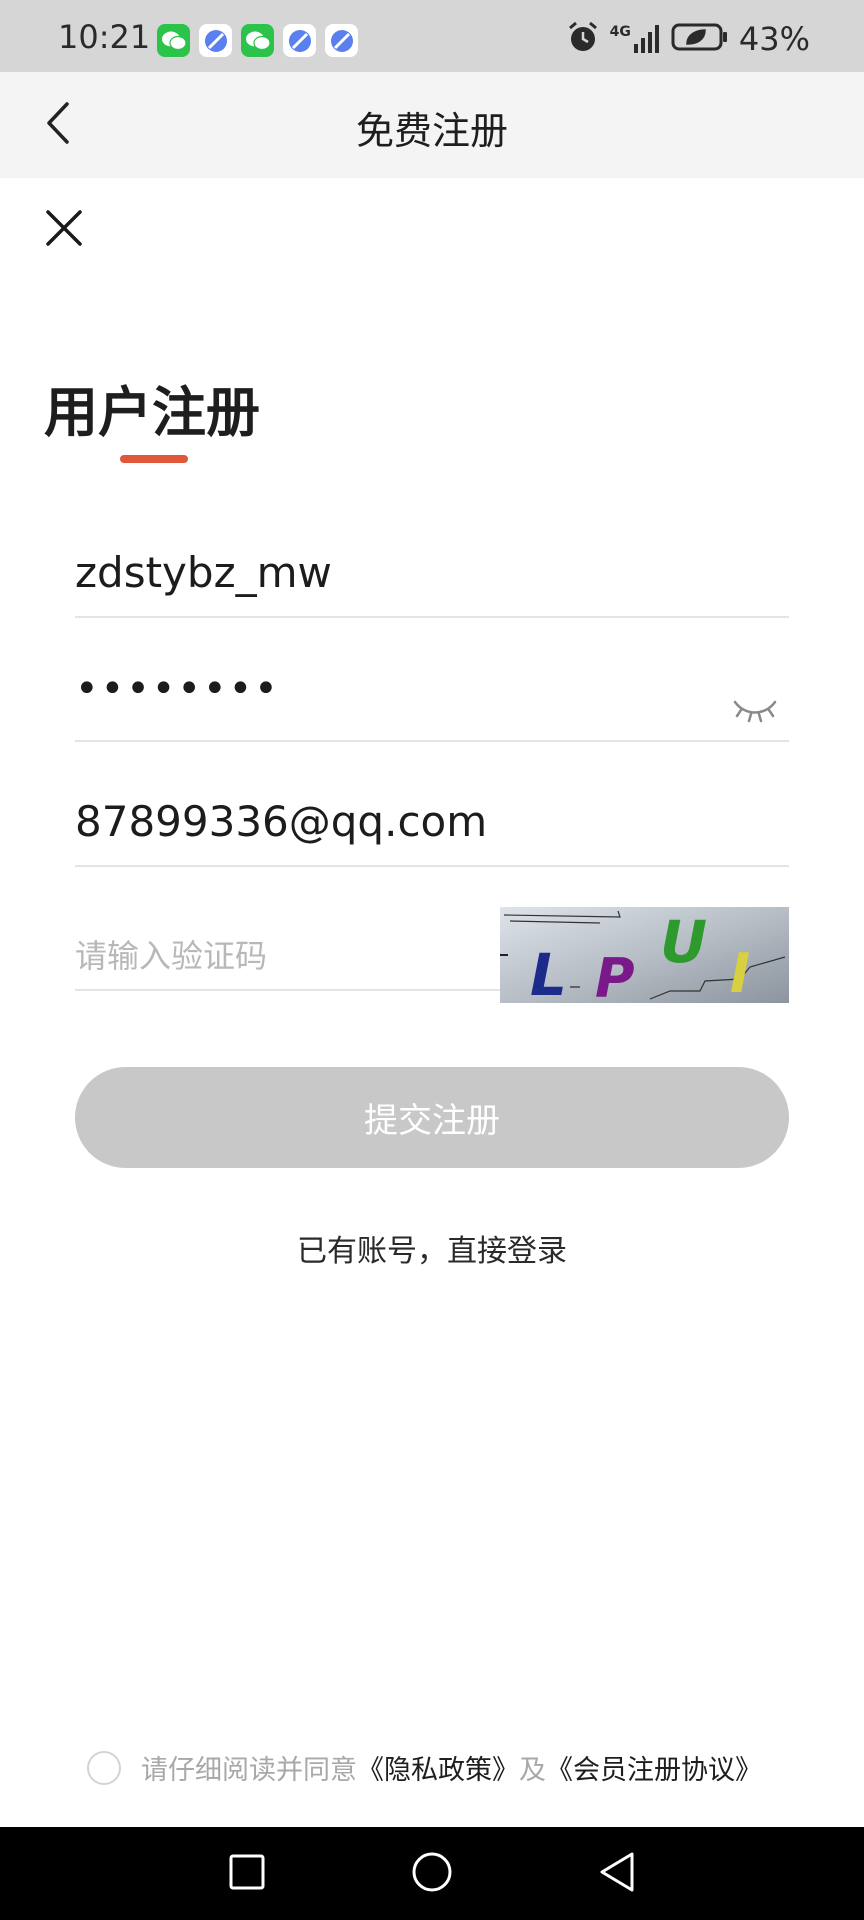 This screenshot has height=1920, width=864. I want to click on status-bar: 10:21 4G 43%, so click(432, 36).